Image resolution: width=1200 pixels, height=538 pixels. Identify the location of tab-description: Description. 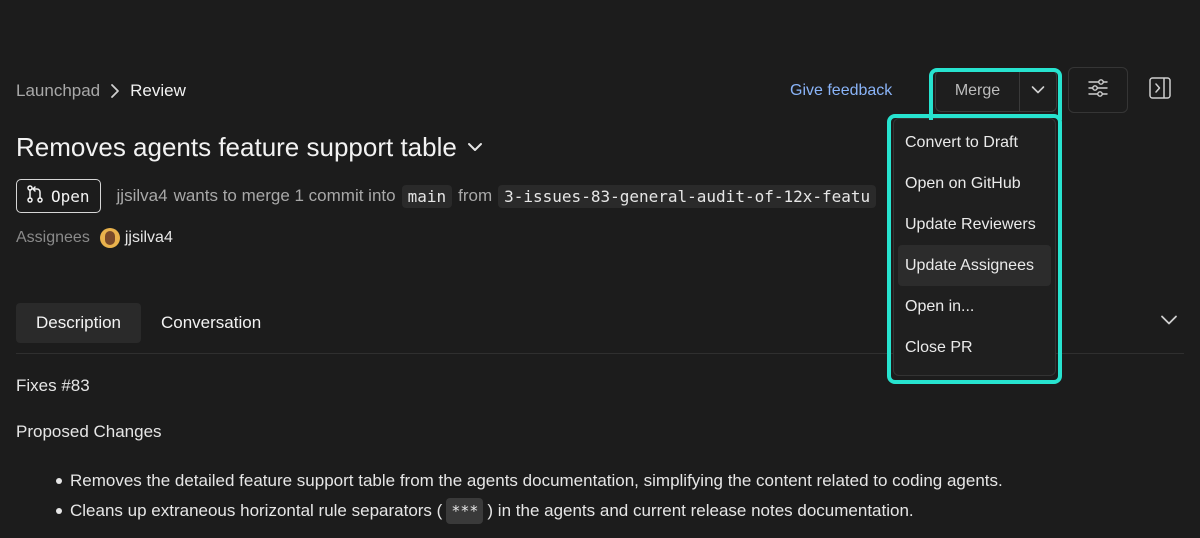
(78, 323).